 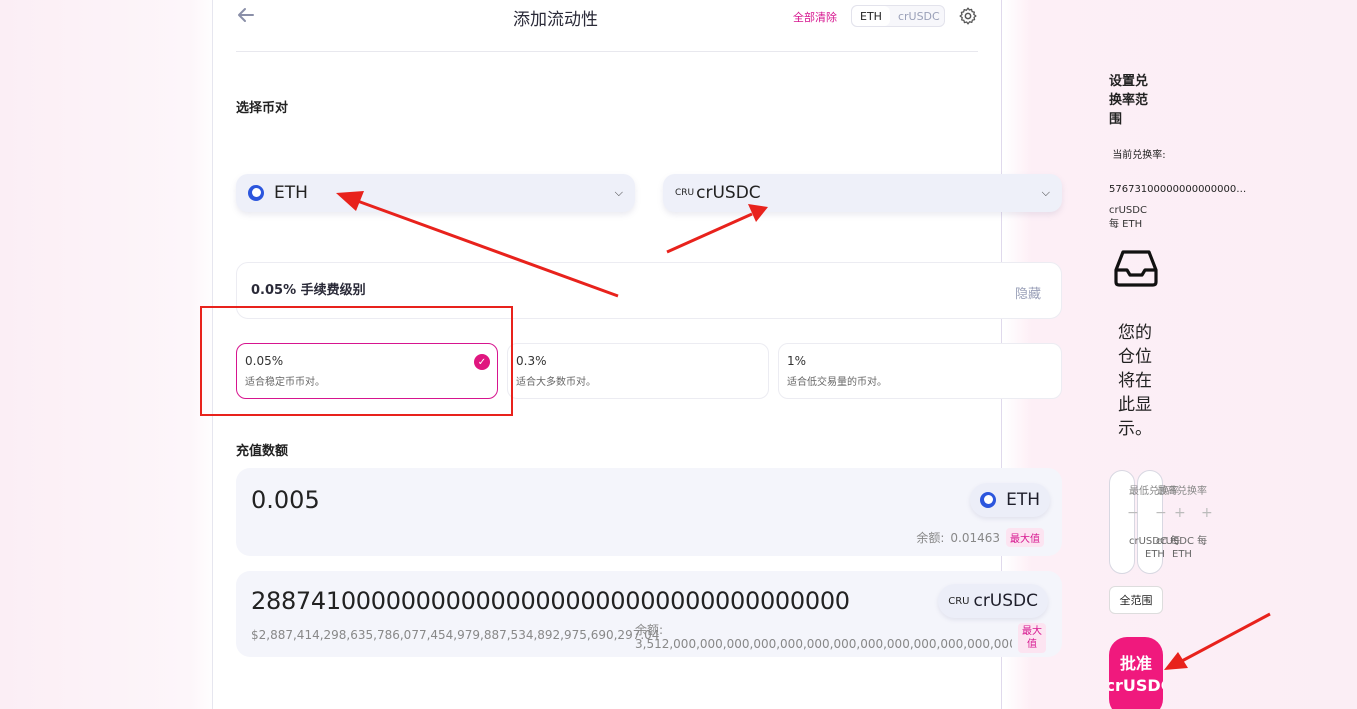 What do you see at coordinates (308, 290) in the screenshot?
I see `fee-tier-label: 0.05% 手续费级别` at bounding box center [308, 290].